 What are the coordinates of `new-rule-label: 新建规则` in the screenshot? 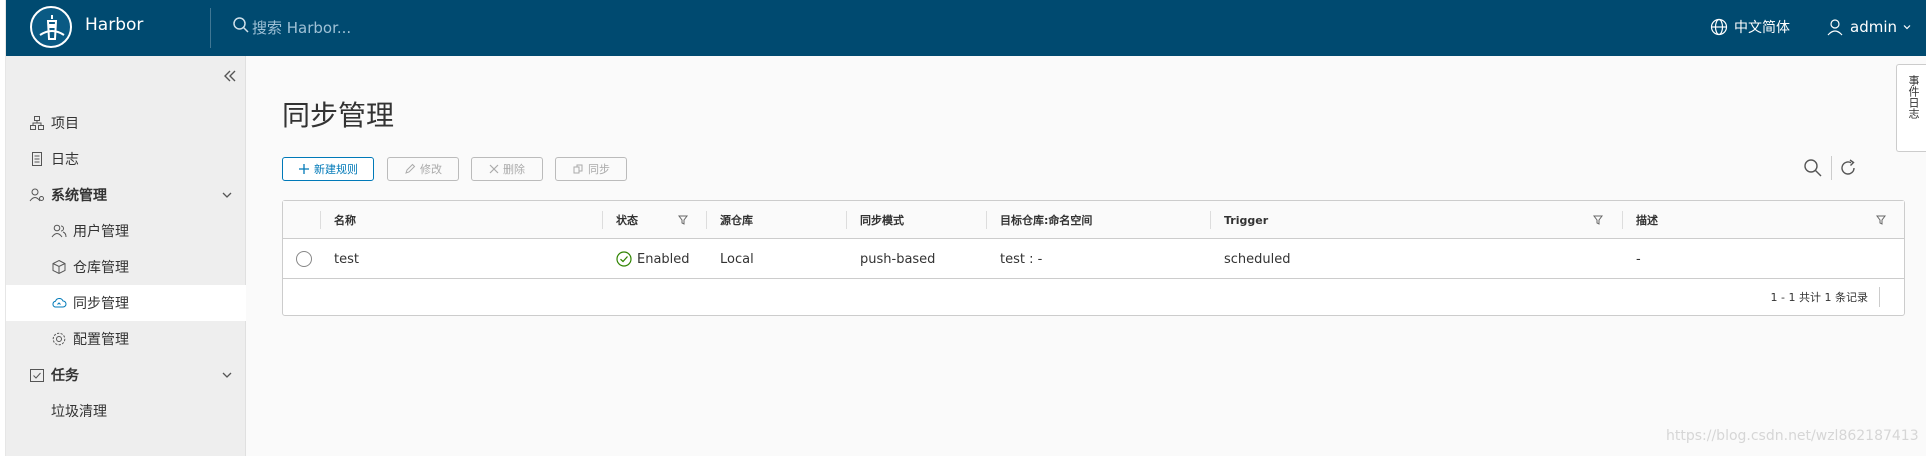 It's located at (336, 170).